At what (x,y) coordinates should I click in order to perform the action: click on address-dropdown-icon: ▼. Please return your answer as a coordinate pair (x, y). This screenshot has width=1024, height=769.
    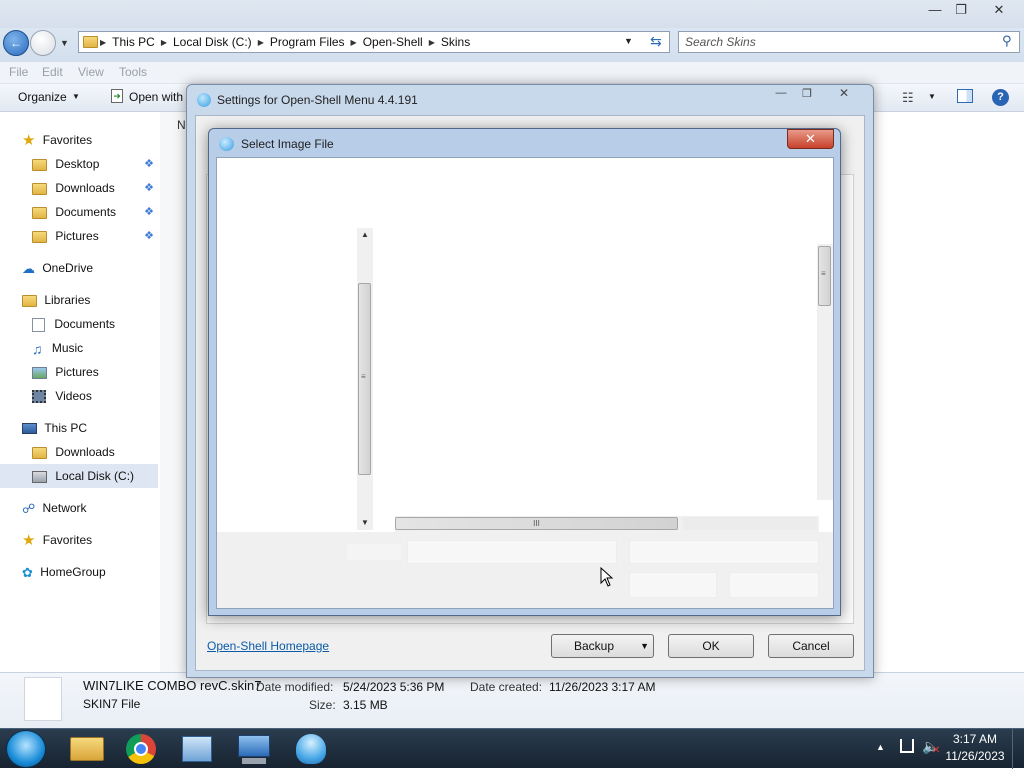
    Looking at the image, I should click on (628, 41).